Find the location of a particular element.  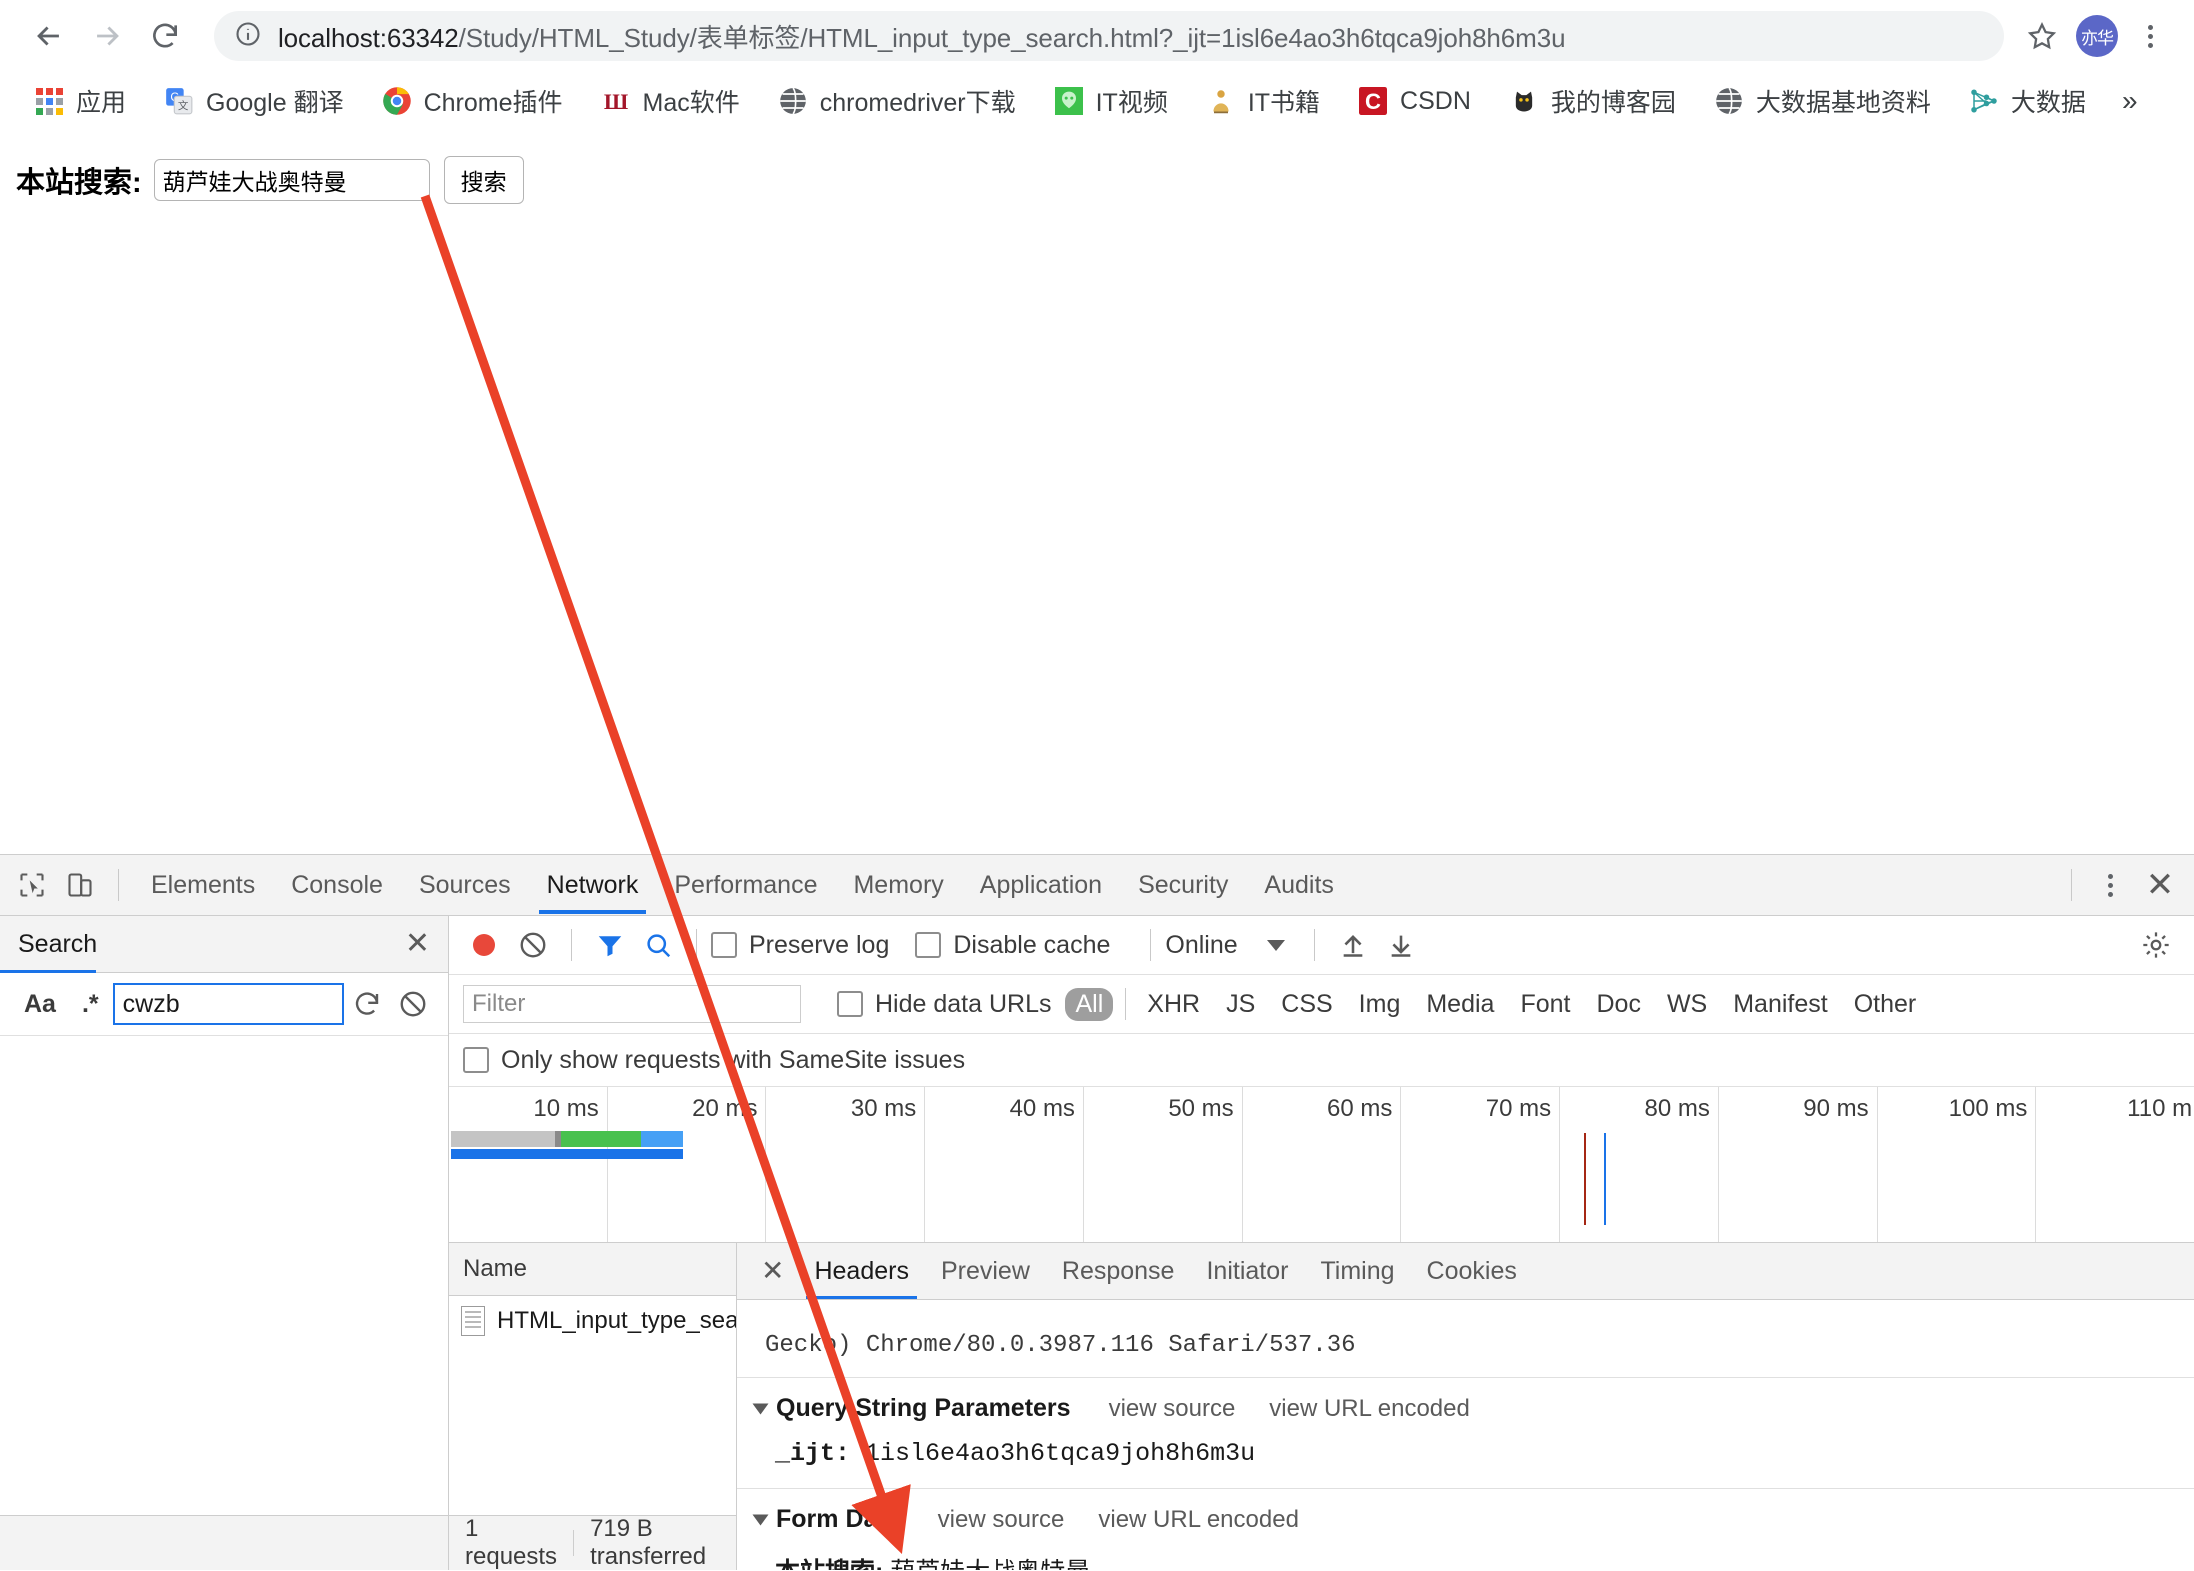

regex-button: .* is located at coordinates (90, 1004).